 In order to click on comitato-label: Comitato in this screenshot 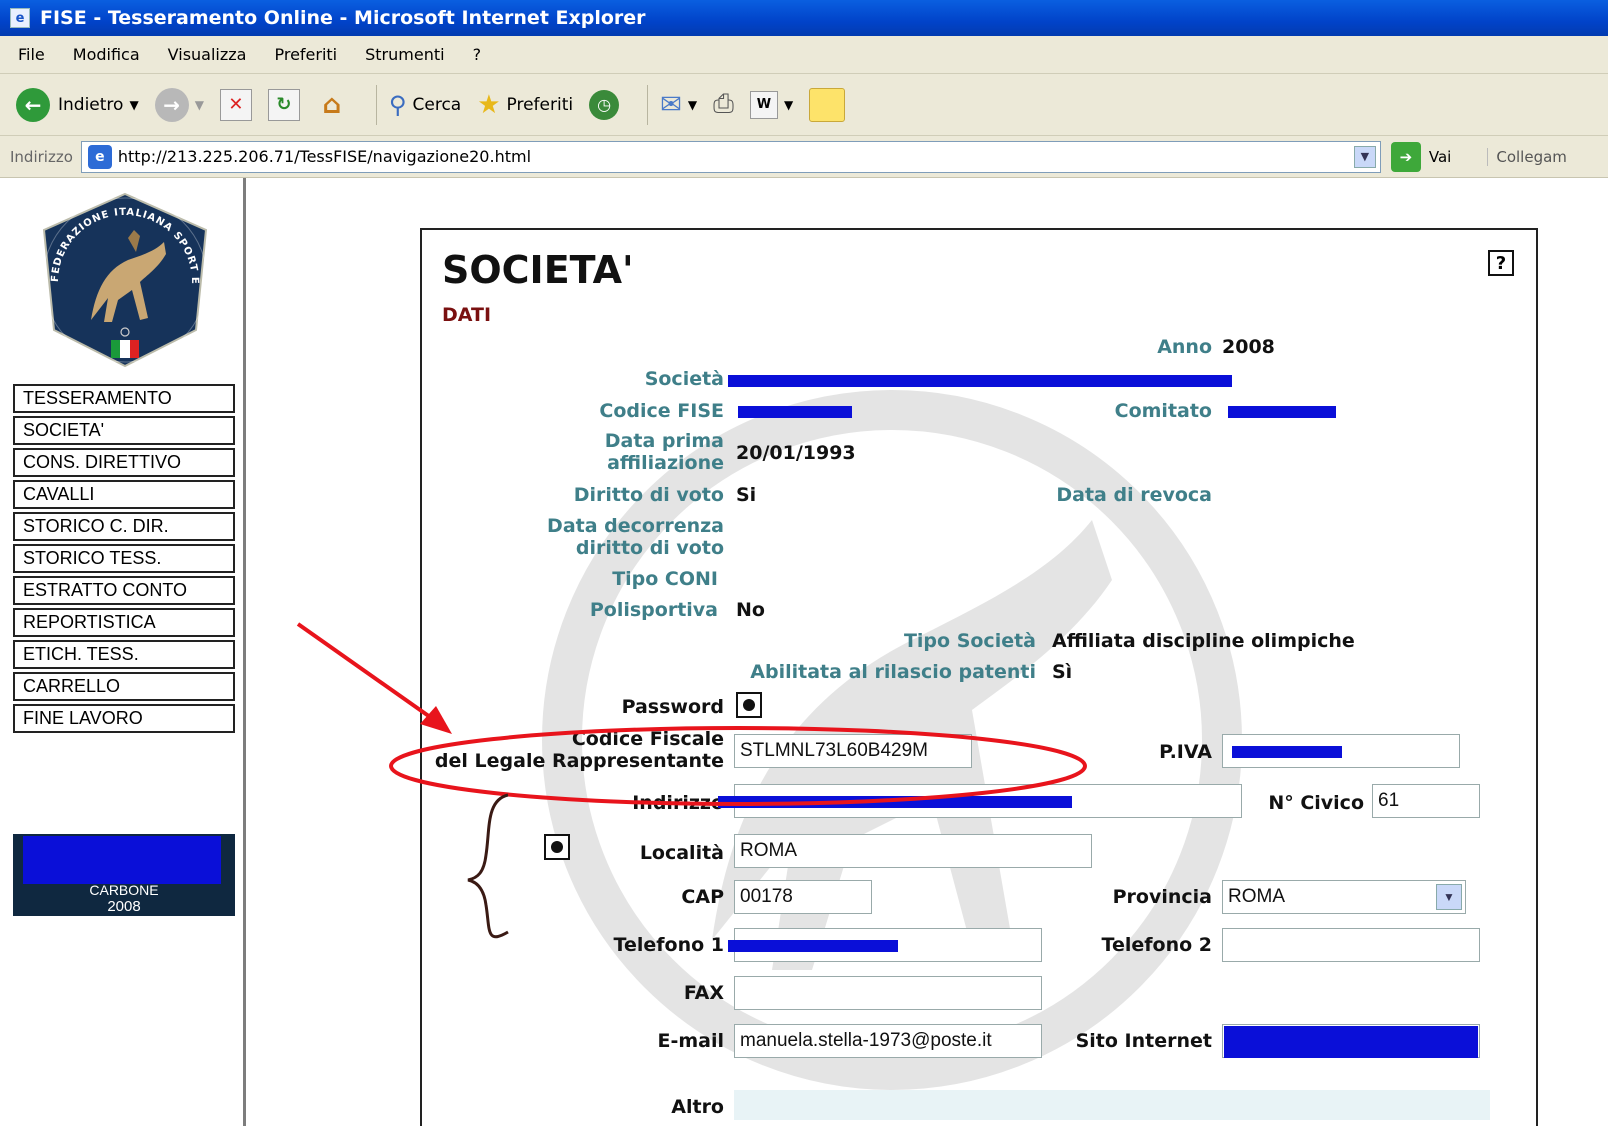, I will do `click(1163, 411)`.